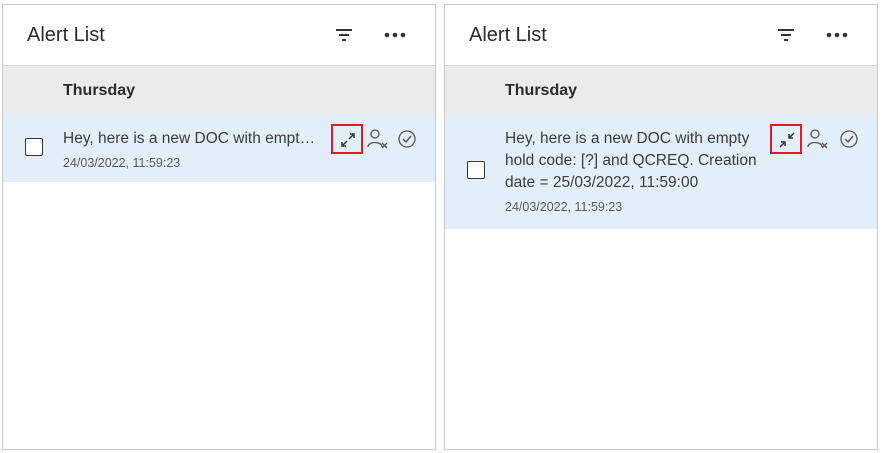  I want to click on expand-icon, so click(348, 140).